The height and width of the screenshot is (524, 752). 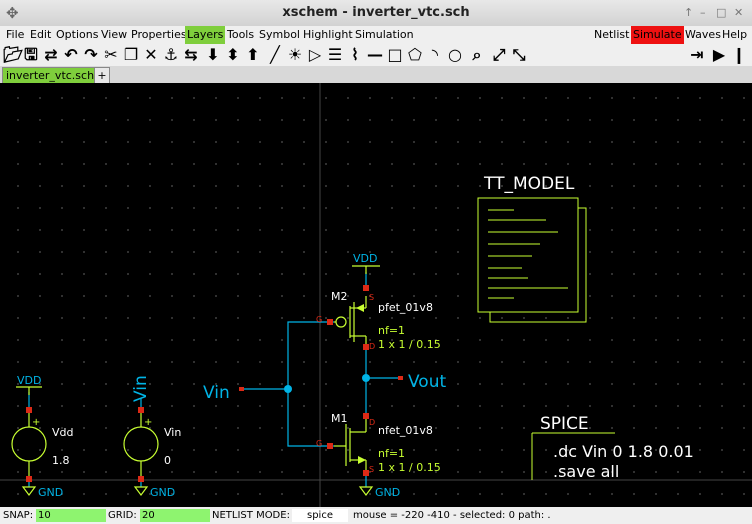 I want to click on nmos-nf: nf=1, so click(x=391, y=453).